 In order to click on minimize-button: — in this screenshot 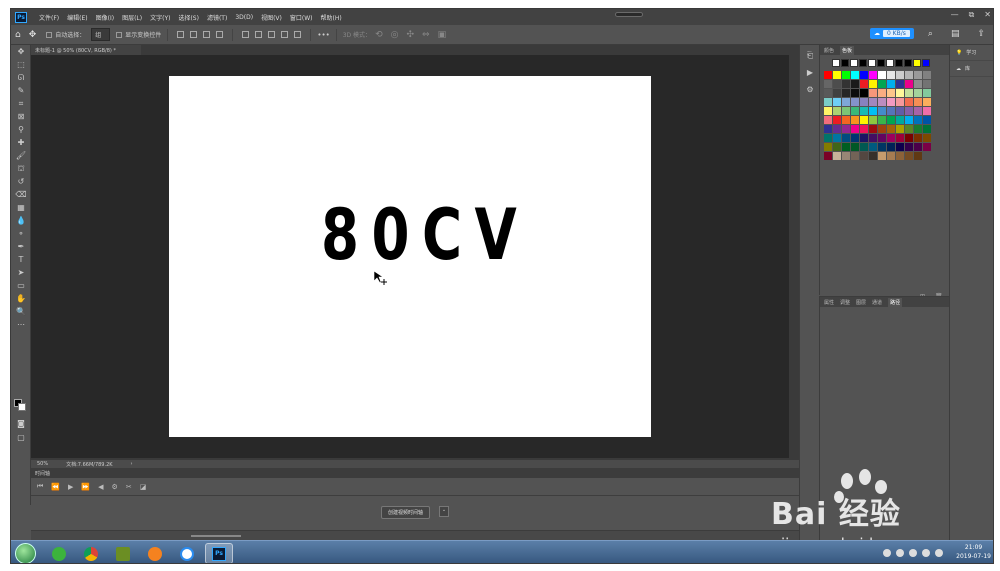, I will do `click(955, 15)`.